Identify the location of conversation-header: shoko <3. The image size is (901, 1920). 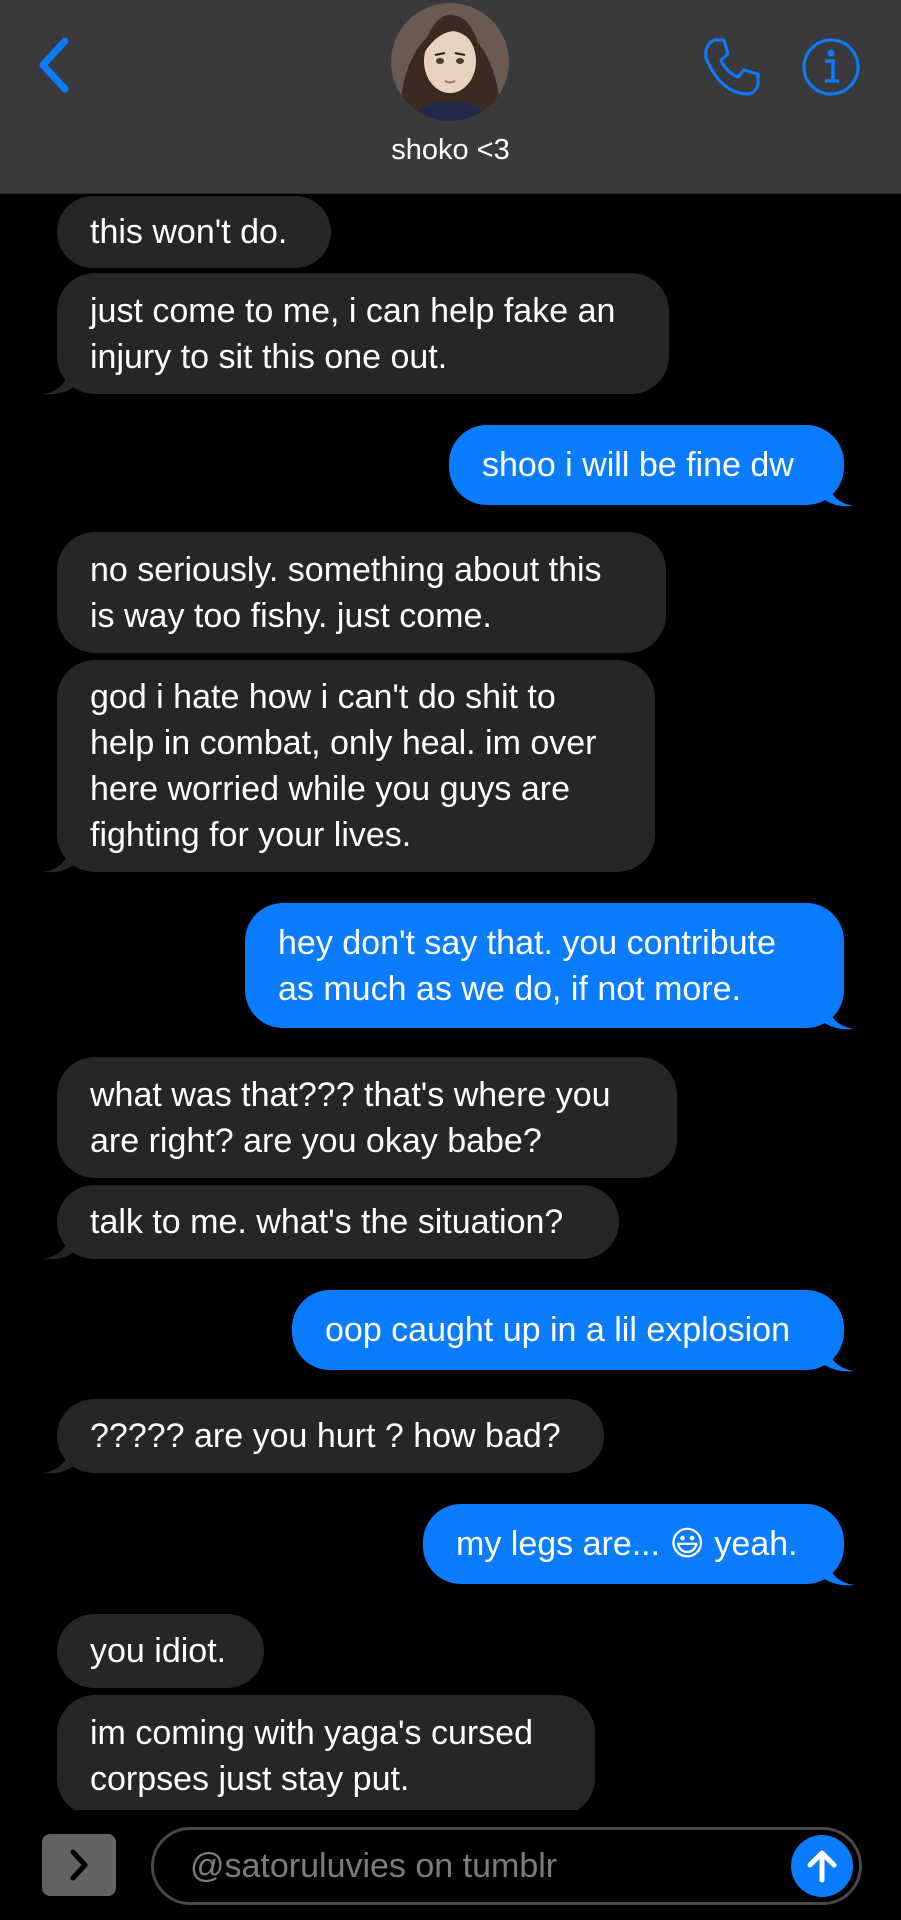
(450, 97).